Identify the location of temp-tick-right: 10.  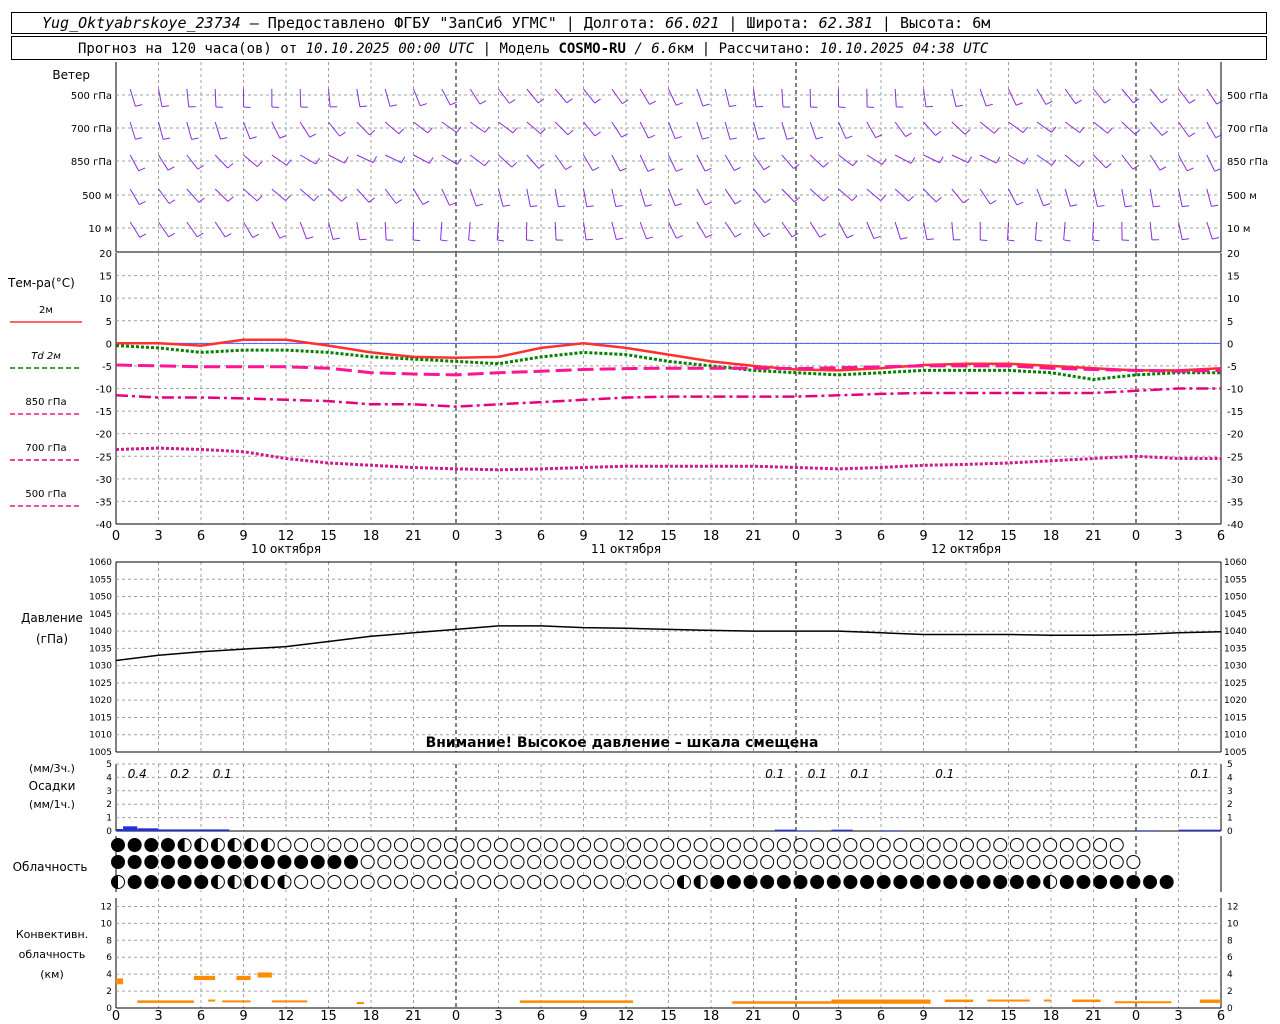
(1233, 299).